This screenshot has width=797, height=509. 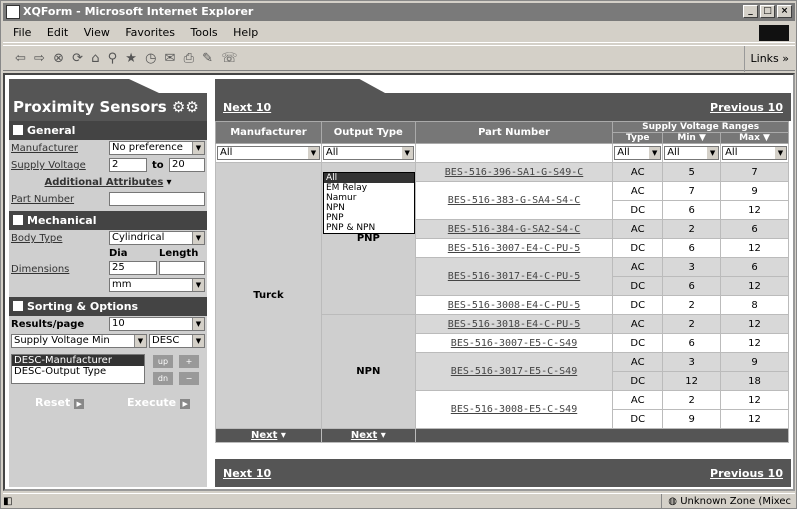 I want to click on bottom-pagination-bar: Next 10 Previous 10, so click(x=503, y=473).